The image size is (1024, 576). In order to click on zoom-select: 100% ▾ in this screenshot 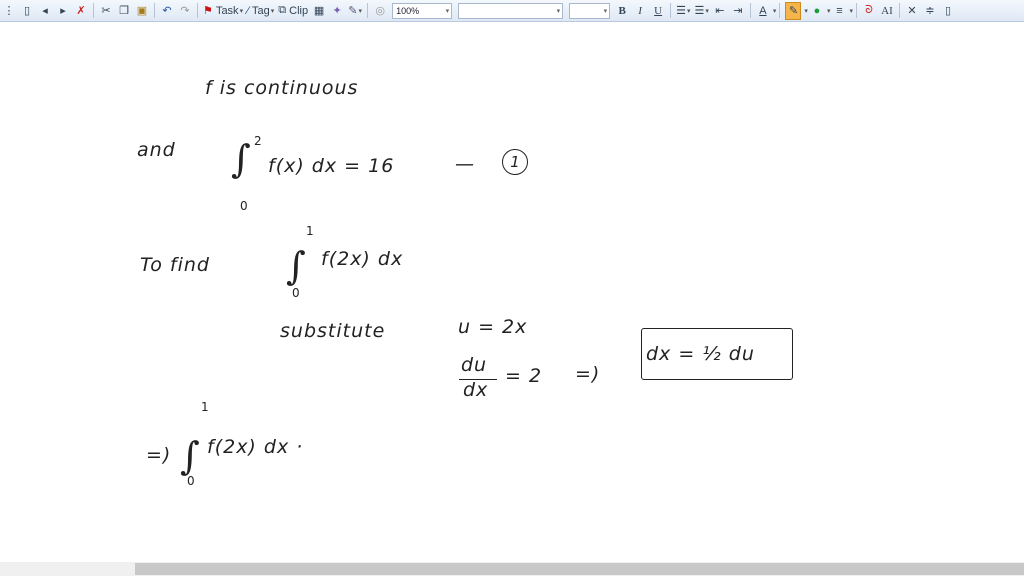, I will do `click(422, 10)`.